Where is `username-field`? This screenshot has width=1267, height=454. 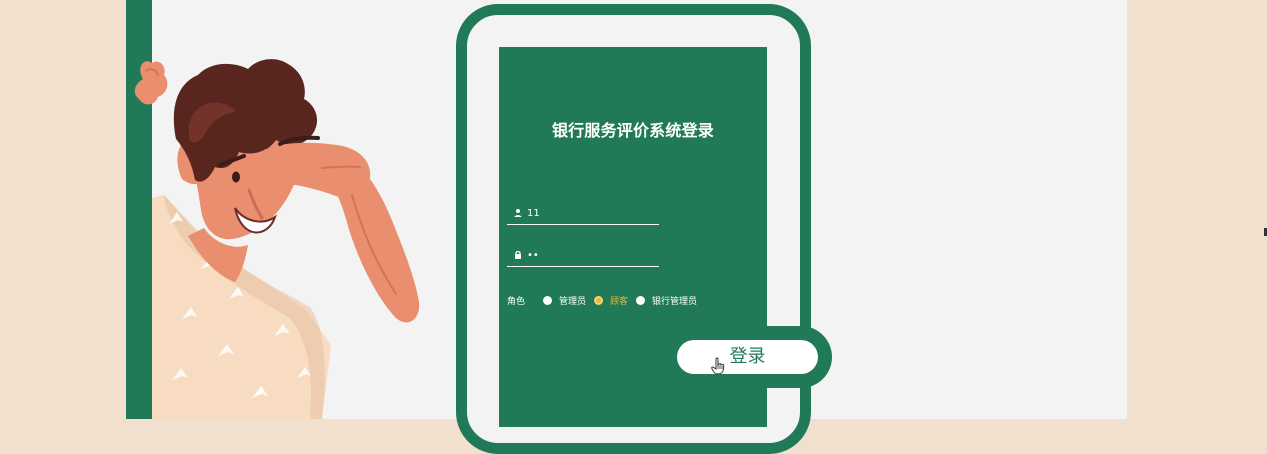 username-field is located at coordinates (583, 214).